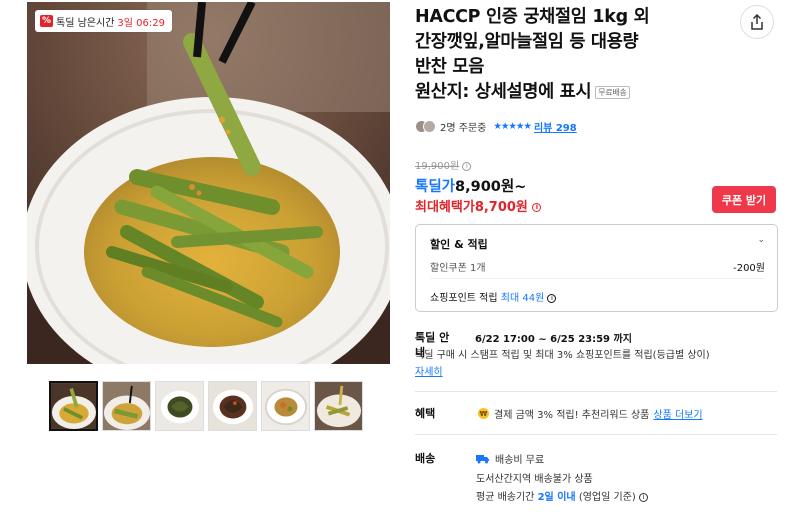  Describe the element at coordinates (47, 21) in the screenshot. I see `percent-icon: %` at that location.